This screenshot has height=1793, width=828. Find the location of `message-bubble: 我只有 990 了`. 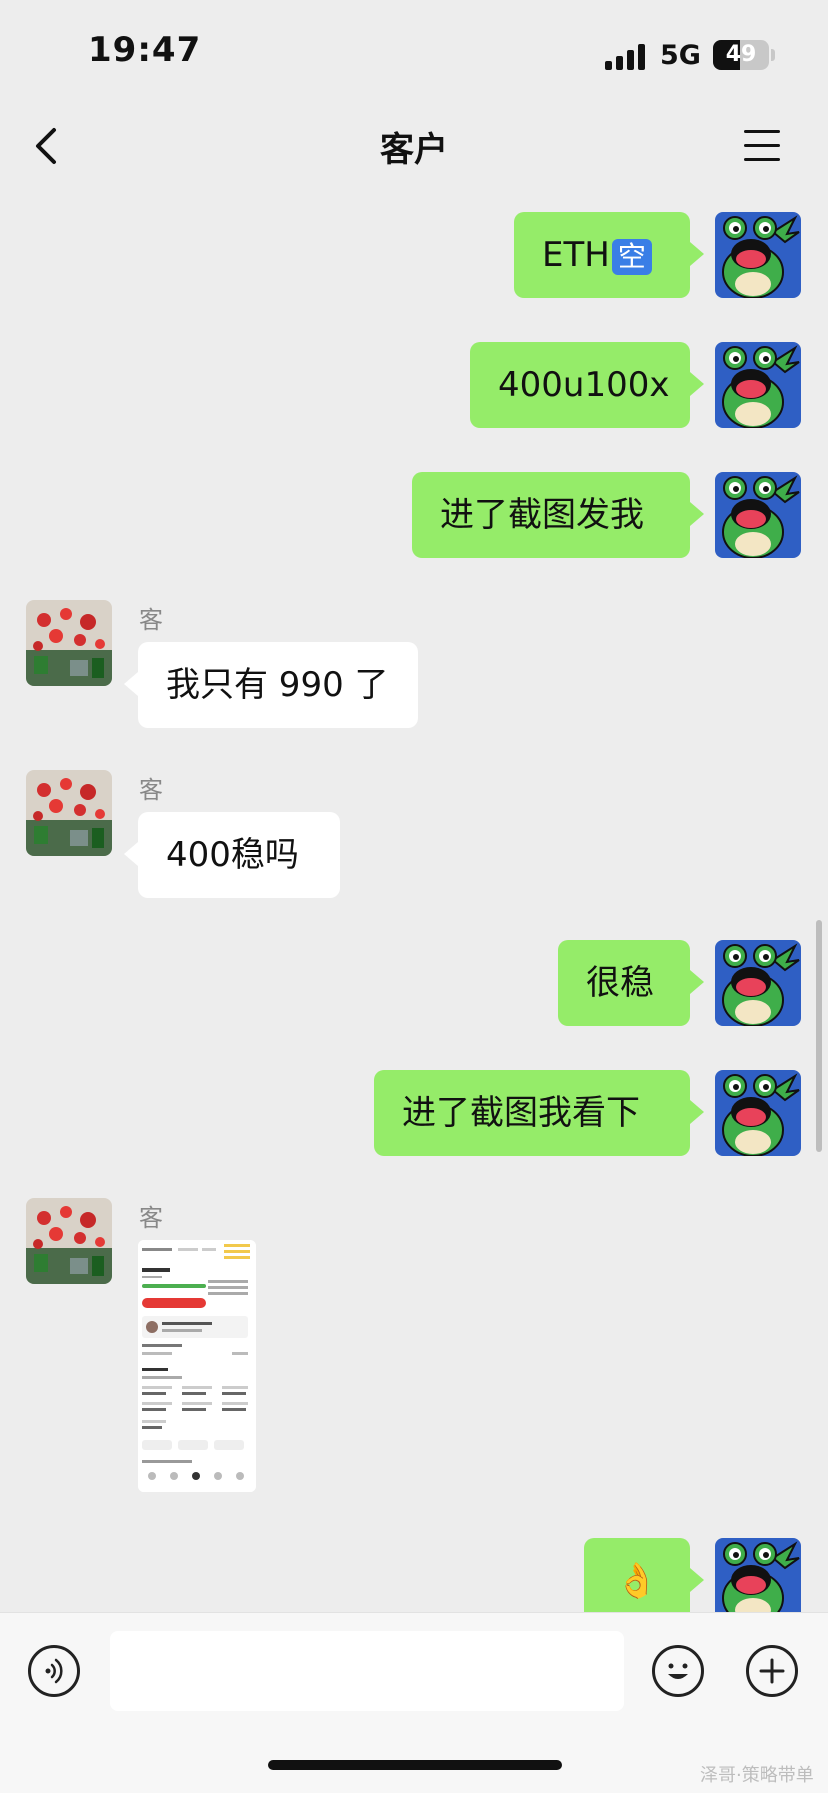

message-bubble: 我只有 990 了 is located at coordinates (271, 685).